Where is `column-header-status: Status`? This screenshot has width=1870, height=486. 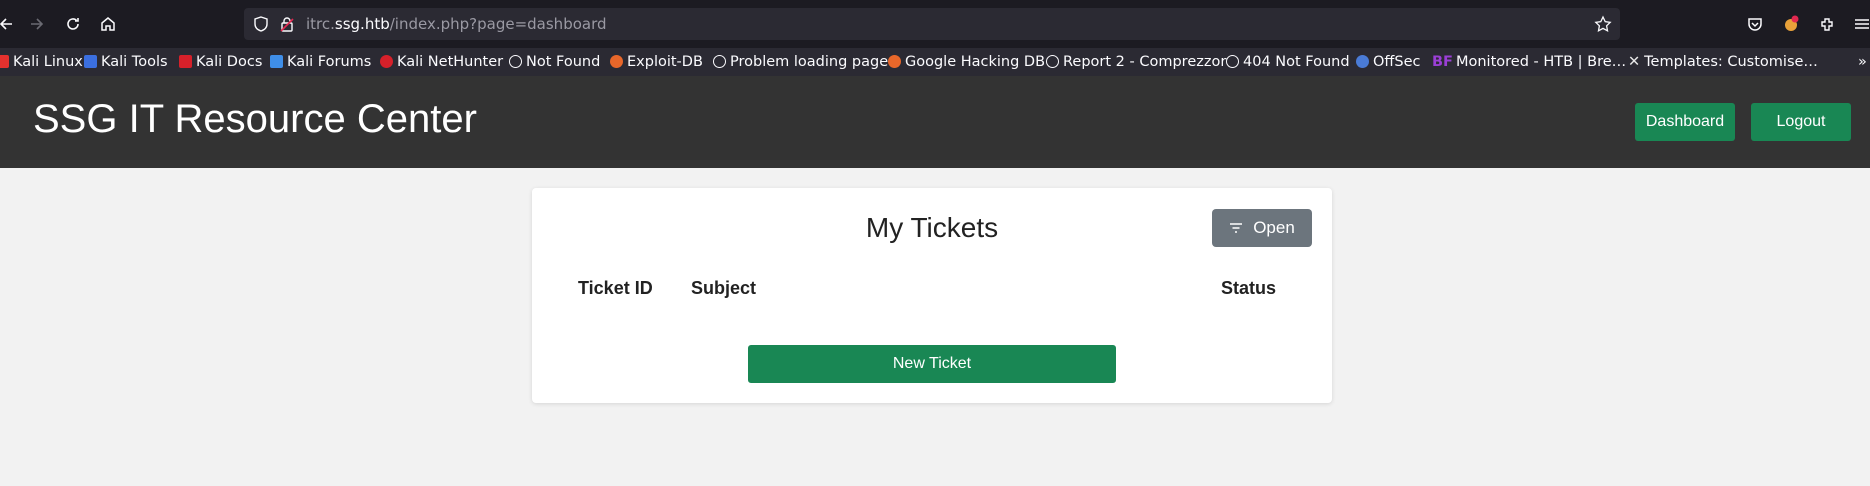
column-header-status: Status is located at coordinates (1249, 288).